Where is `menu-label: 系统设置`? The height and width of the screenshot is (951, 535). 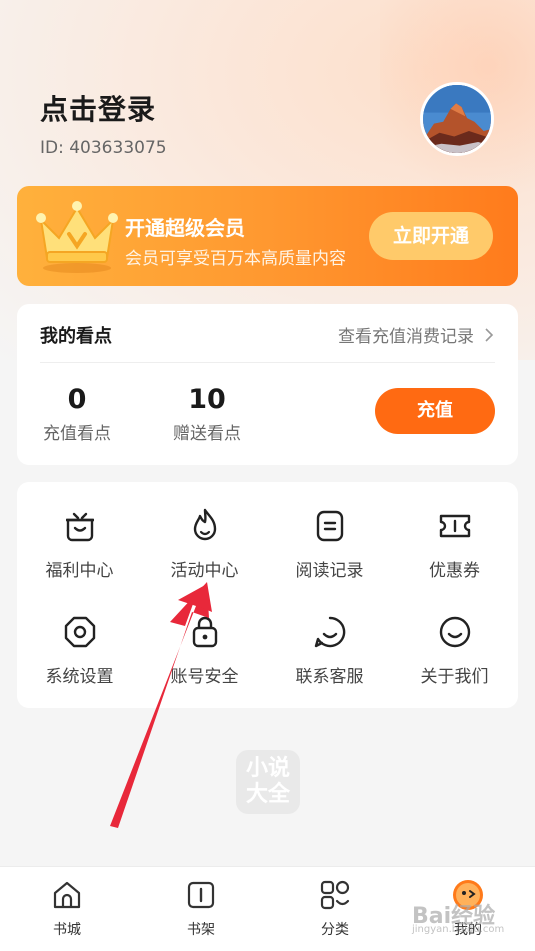 menu-label: 系统设置 is located at coordinates (79, 677).